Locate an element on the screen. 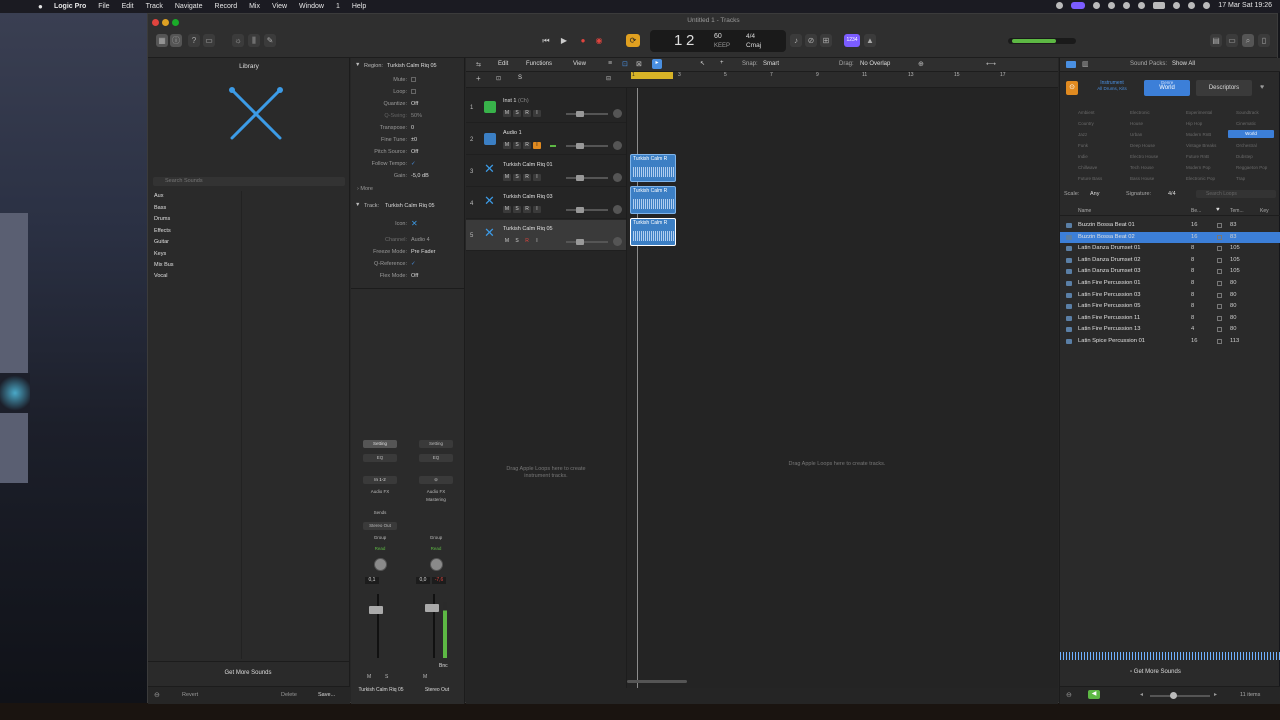 The image size is (1280, 720). mixer-button: ⫼ is located at coordinates (254, 40).